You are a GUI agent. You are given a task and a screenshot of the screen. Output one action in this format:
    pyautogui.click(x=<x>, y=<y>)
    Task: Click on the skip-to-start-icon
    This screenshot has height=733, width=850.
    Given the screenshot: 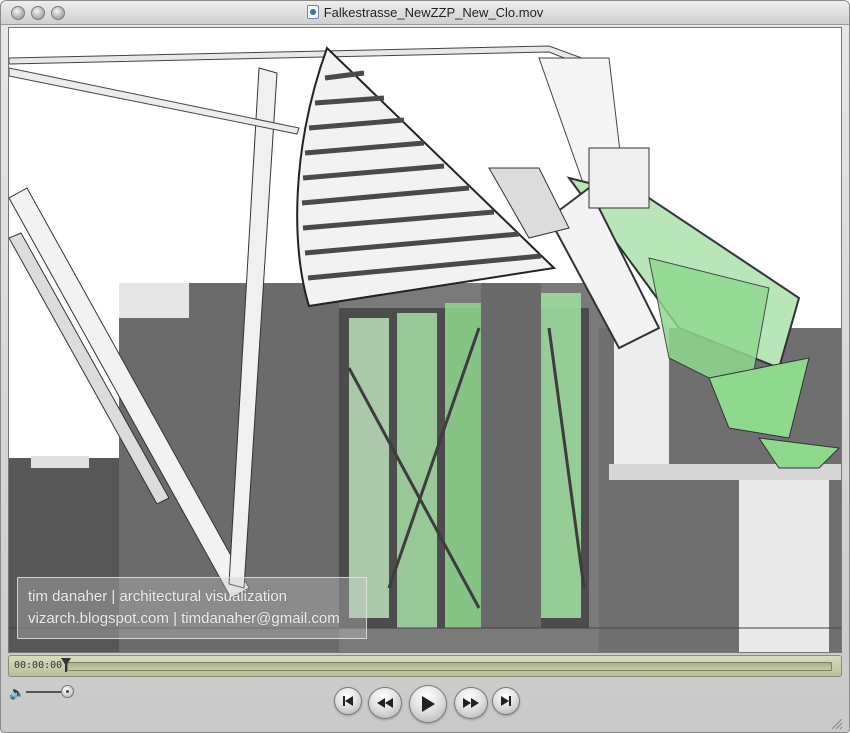 What is the action you would take?
    pyautogui.click(x=348, y=701)
    